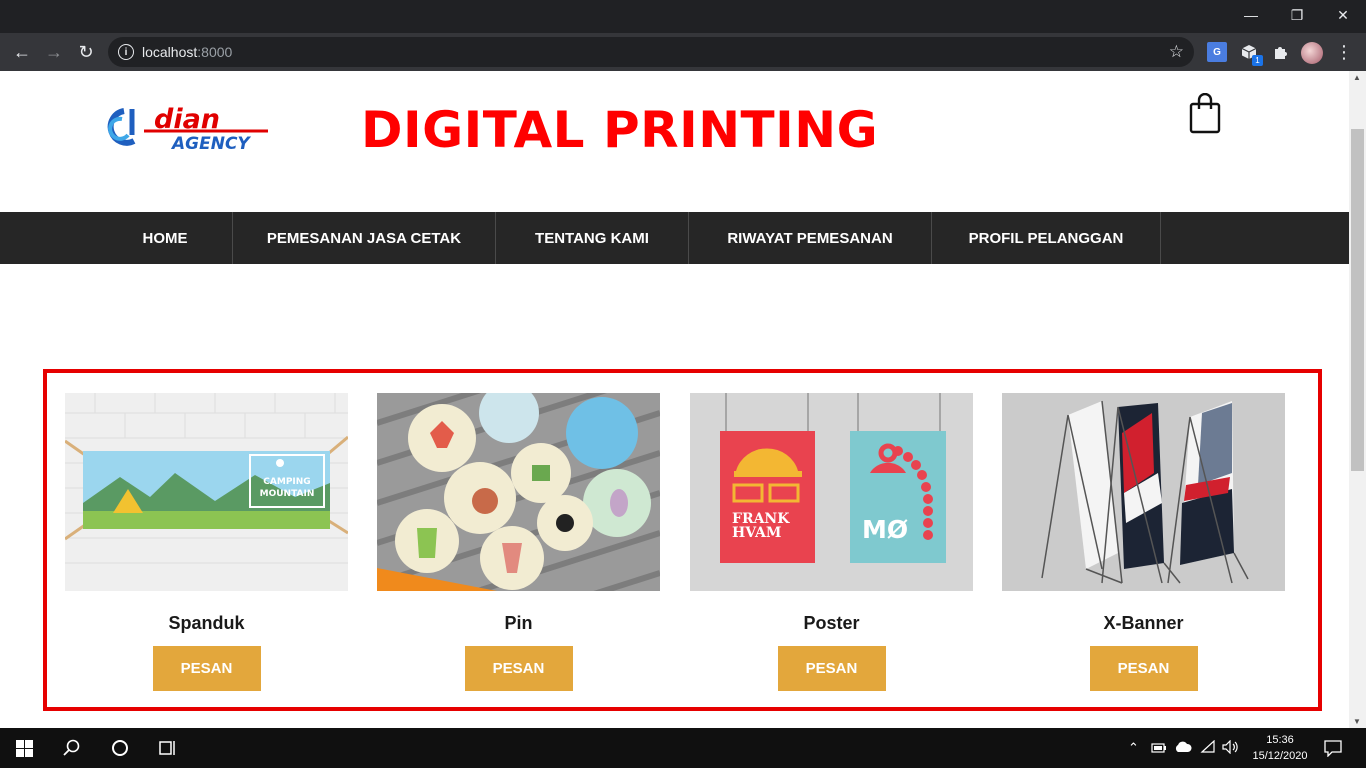  What do you see at coordinates (206, 623) in the screenshot?
I see `product-name-spanduk: Spanduk` at bounding box center [206, 623].